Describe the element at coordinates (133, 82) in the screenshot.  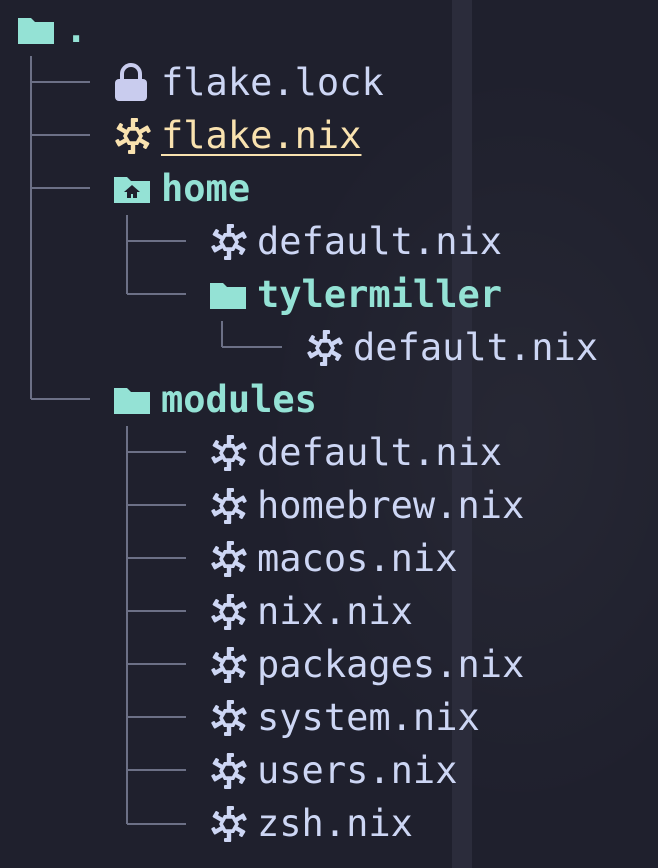
I see `lock-icon` at that location.